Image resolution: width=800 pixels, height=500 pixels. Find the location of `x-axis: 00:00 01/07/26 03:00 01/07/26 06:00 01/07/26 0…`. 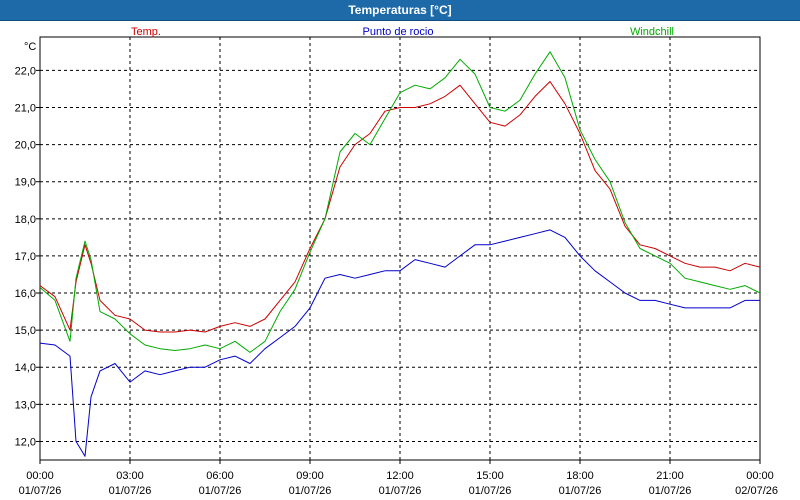

x-axis: 00:00 01/07/26 03:00 01/07/26 06:00 01/07/26 0… is located at coordinates (398, 478).